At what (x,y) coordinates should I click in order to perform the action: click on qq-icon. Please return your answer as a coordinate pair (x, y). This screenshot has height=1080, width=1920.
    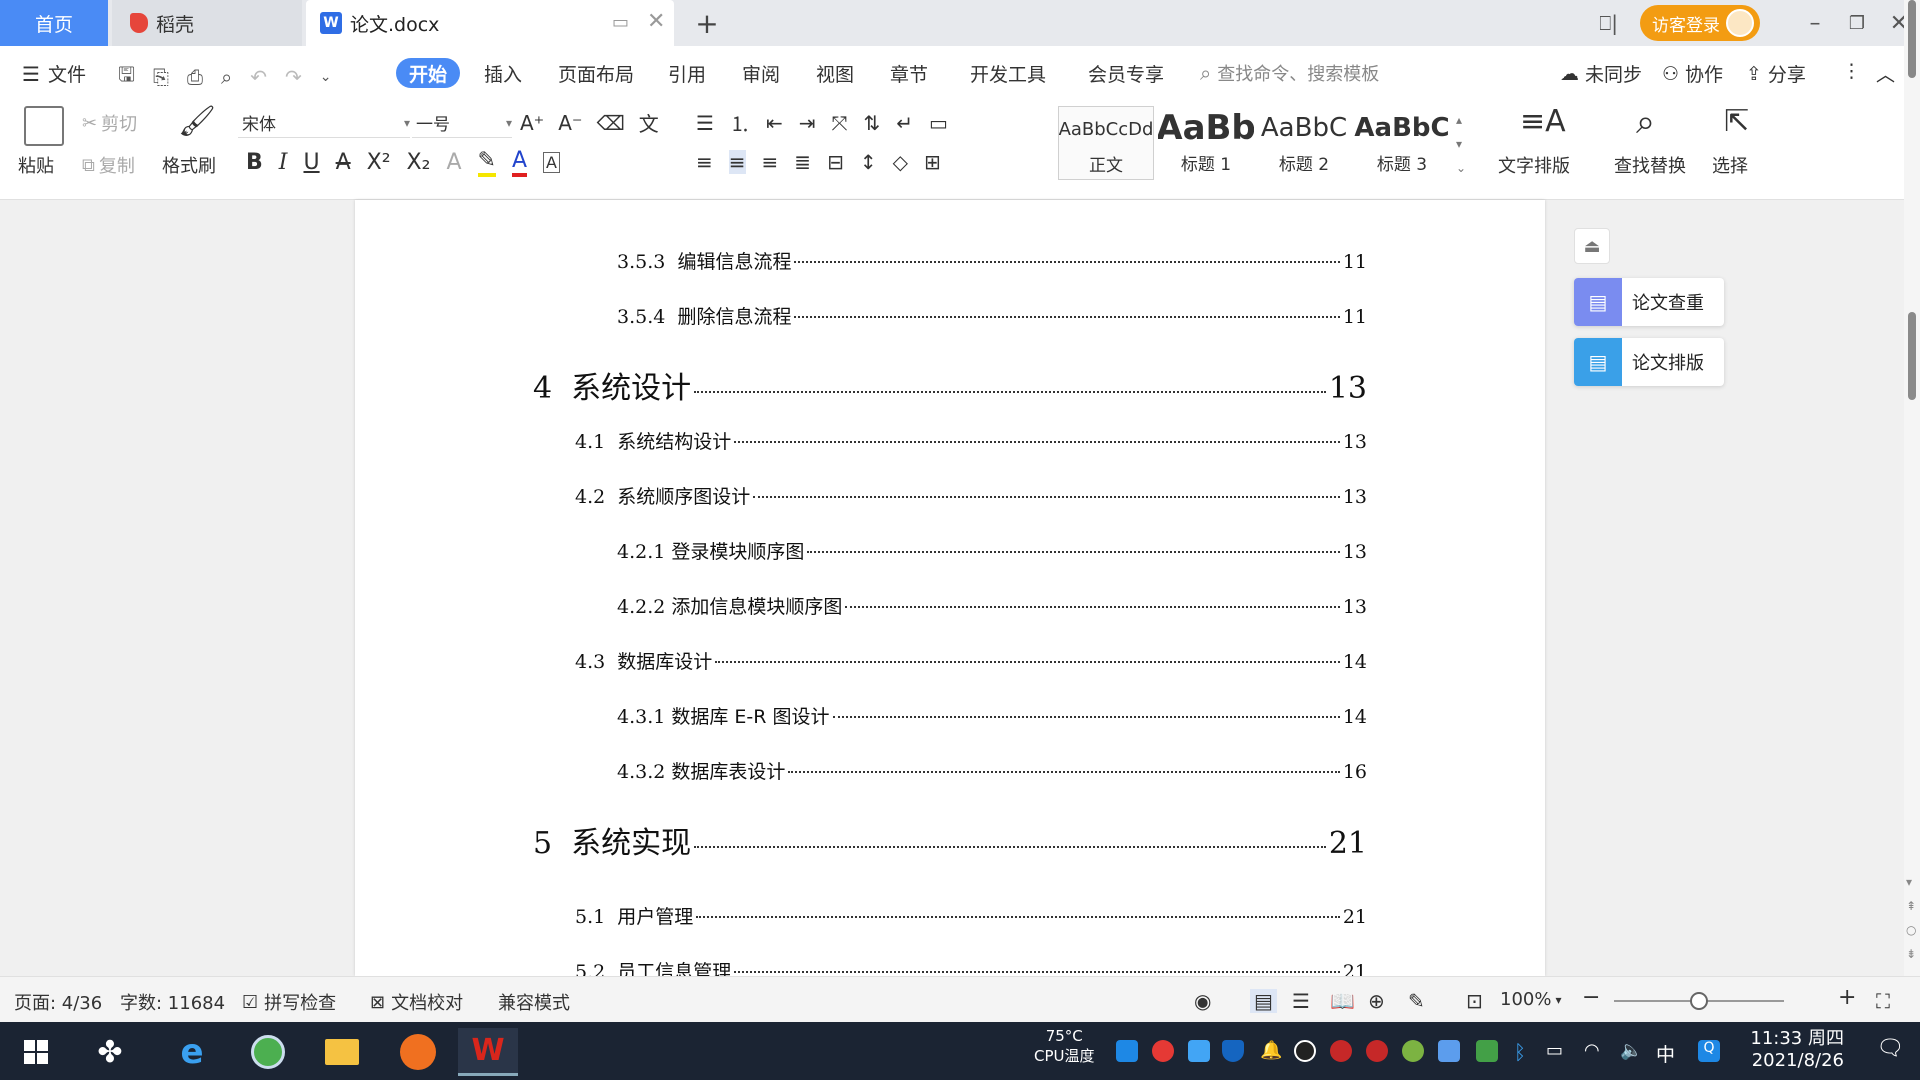
    Looking at the image, I should click on (1305, 1051).